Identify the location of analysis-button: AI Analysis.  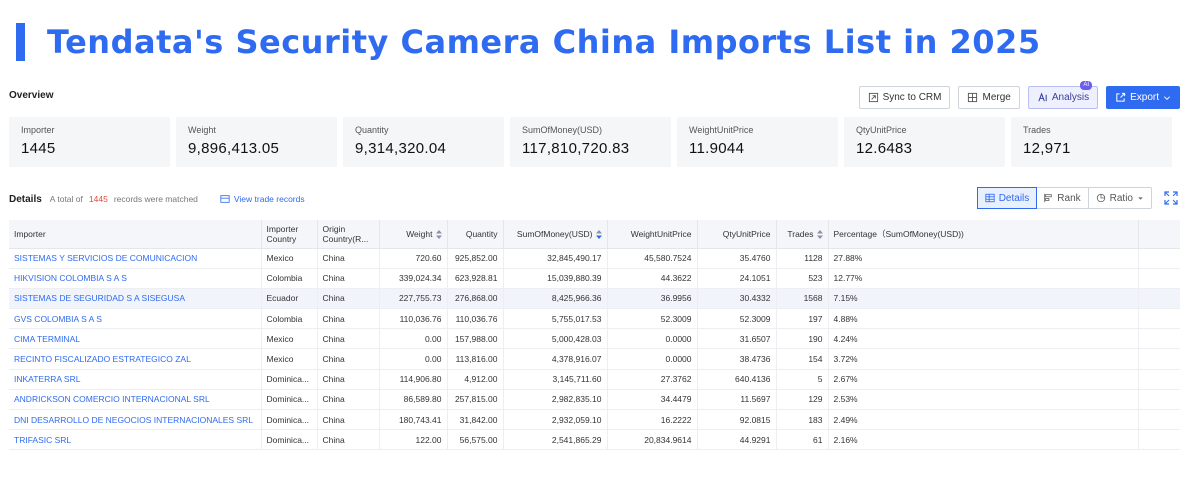
(1063, 95).